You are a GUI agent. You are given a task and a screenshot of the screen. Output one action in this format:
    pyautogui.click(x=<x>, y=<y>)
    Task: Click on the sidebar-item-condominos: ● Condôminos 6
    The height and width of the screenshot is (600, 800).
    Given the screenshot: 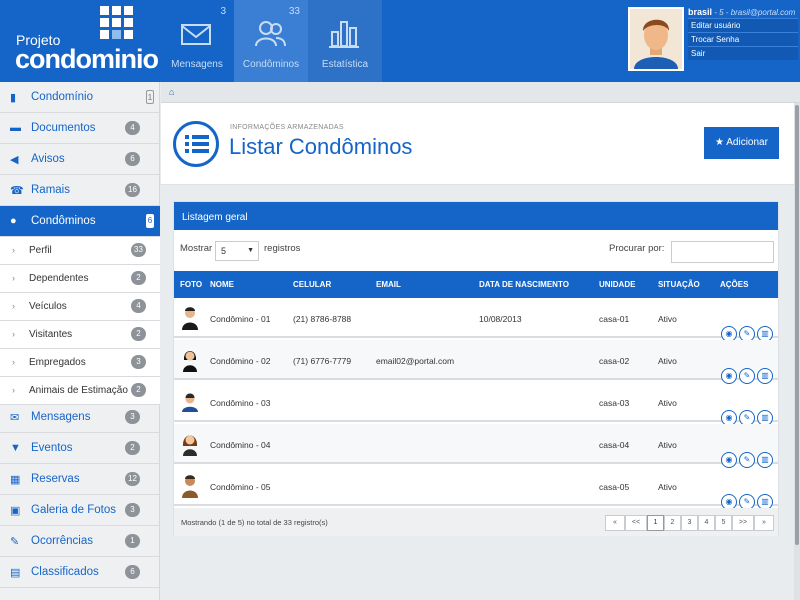 What is the action you would take?
    pyautogui.click(x=80, y=221)
    